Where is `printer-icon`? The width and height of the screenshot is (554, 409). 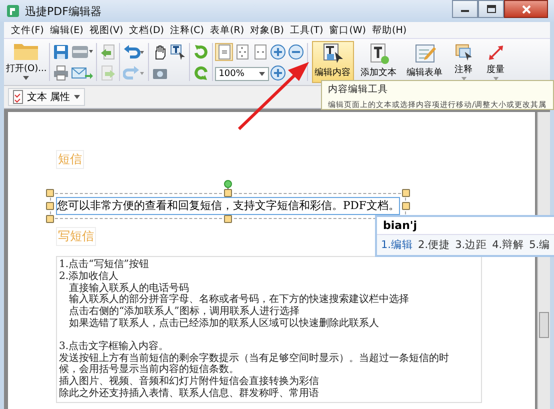
printer-icon is located at coordinates (60, 72).